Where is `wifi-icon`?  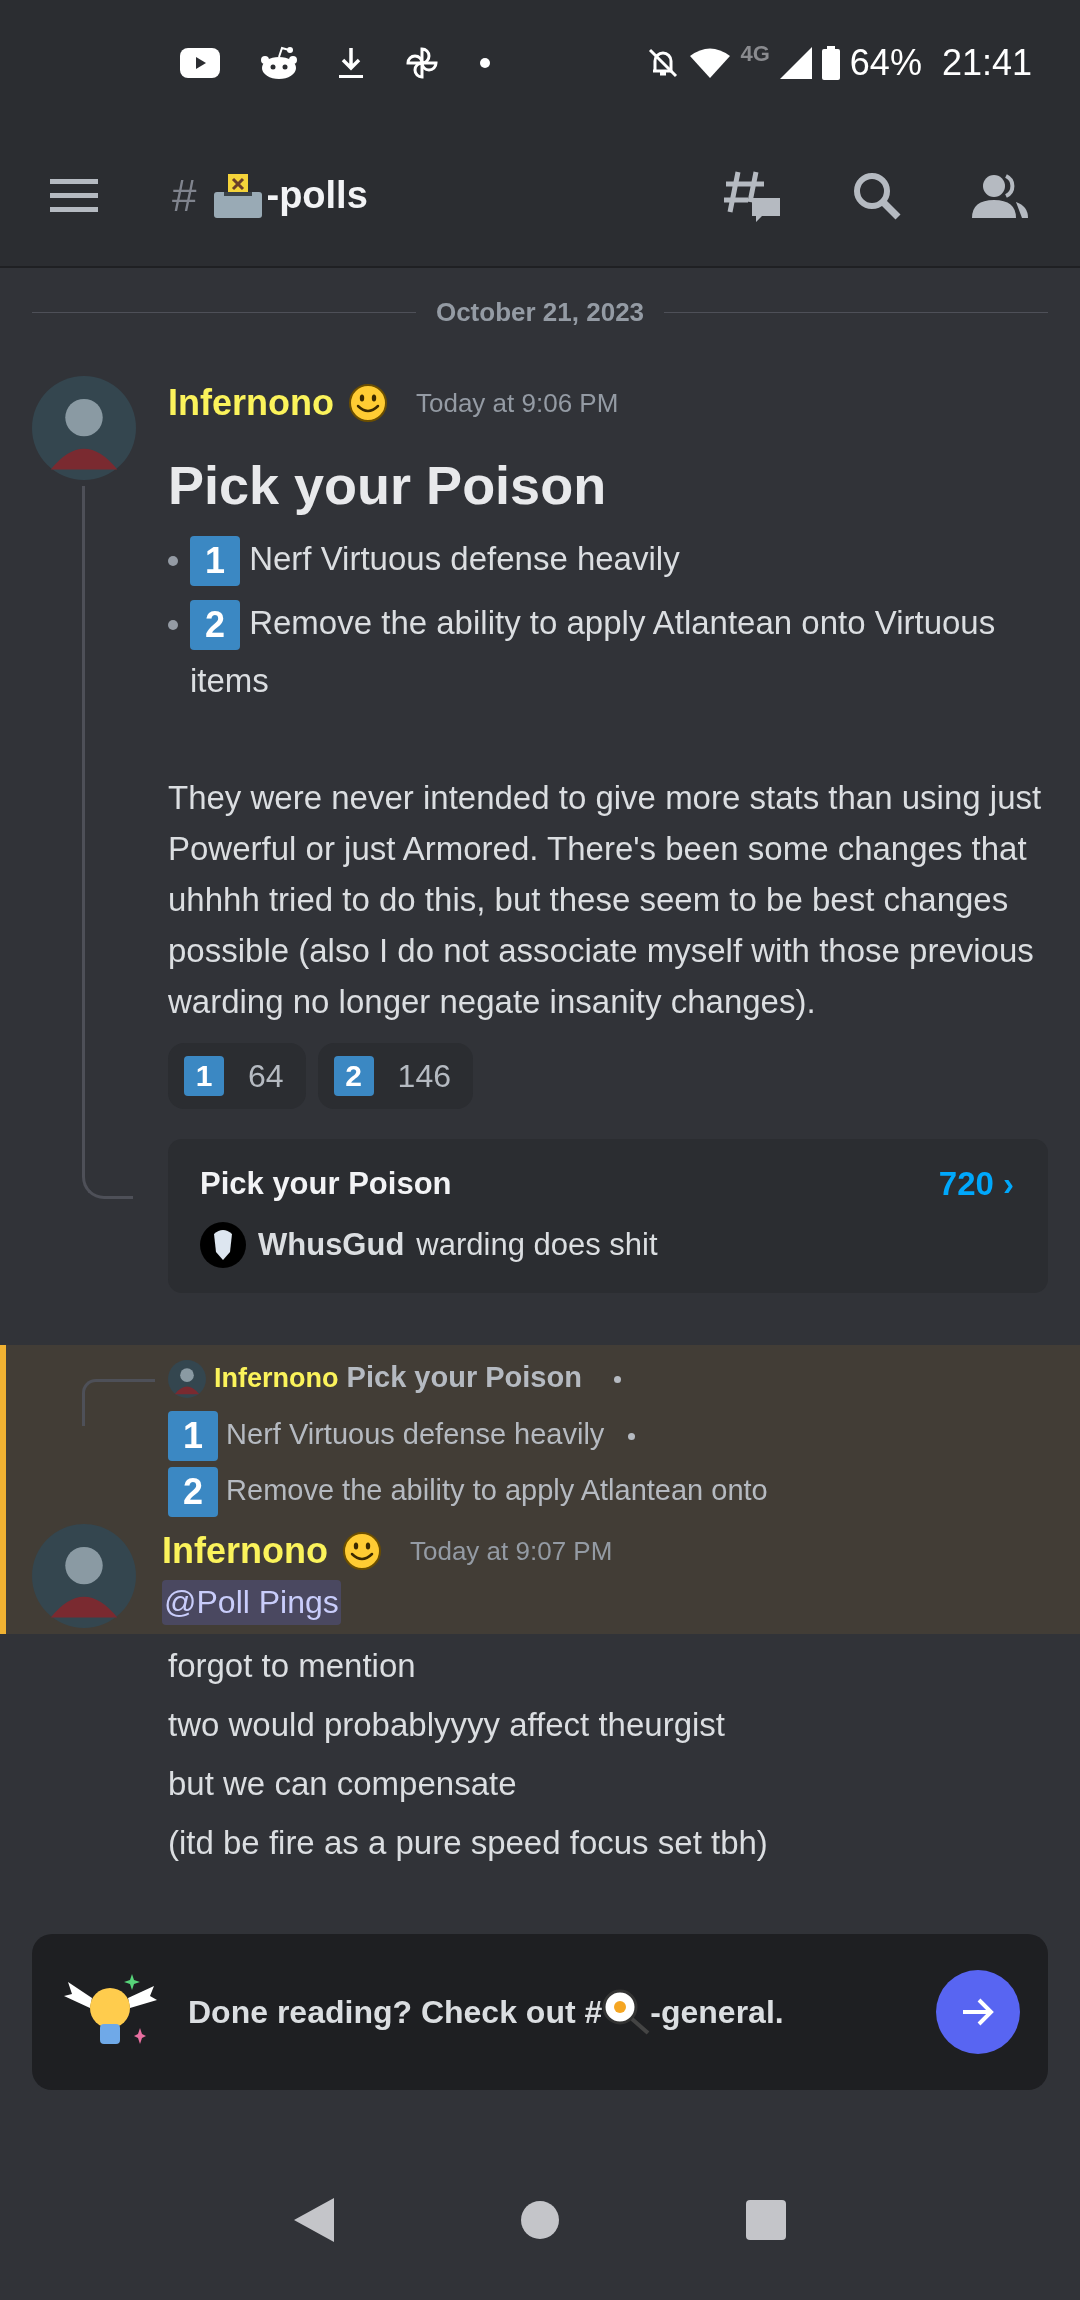
wifi-icon is located at coordinates (710, 62).